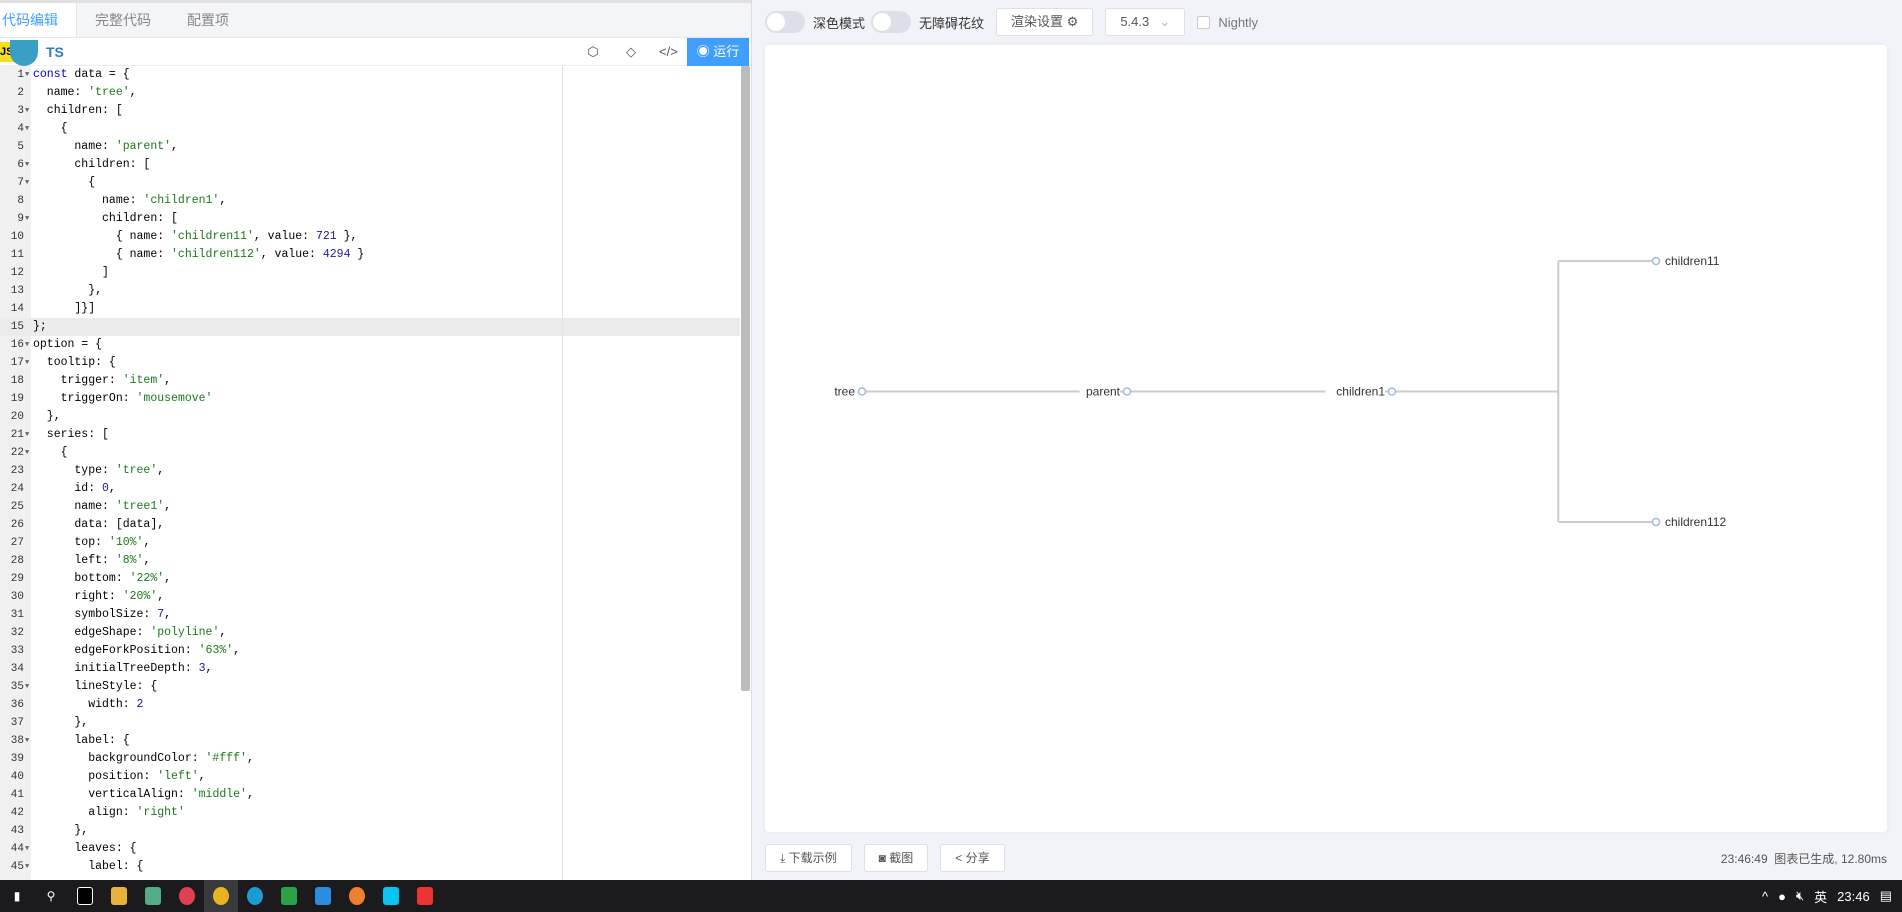 Image resolution: width=1902 pixels, height=912 pixels. What do you see at coordinates (85, 896) in the screenshot?
I see `pycharm-icon` at bounding box center [85, 896].